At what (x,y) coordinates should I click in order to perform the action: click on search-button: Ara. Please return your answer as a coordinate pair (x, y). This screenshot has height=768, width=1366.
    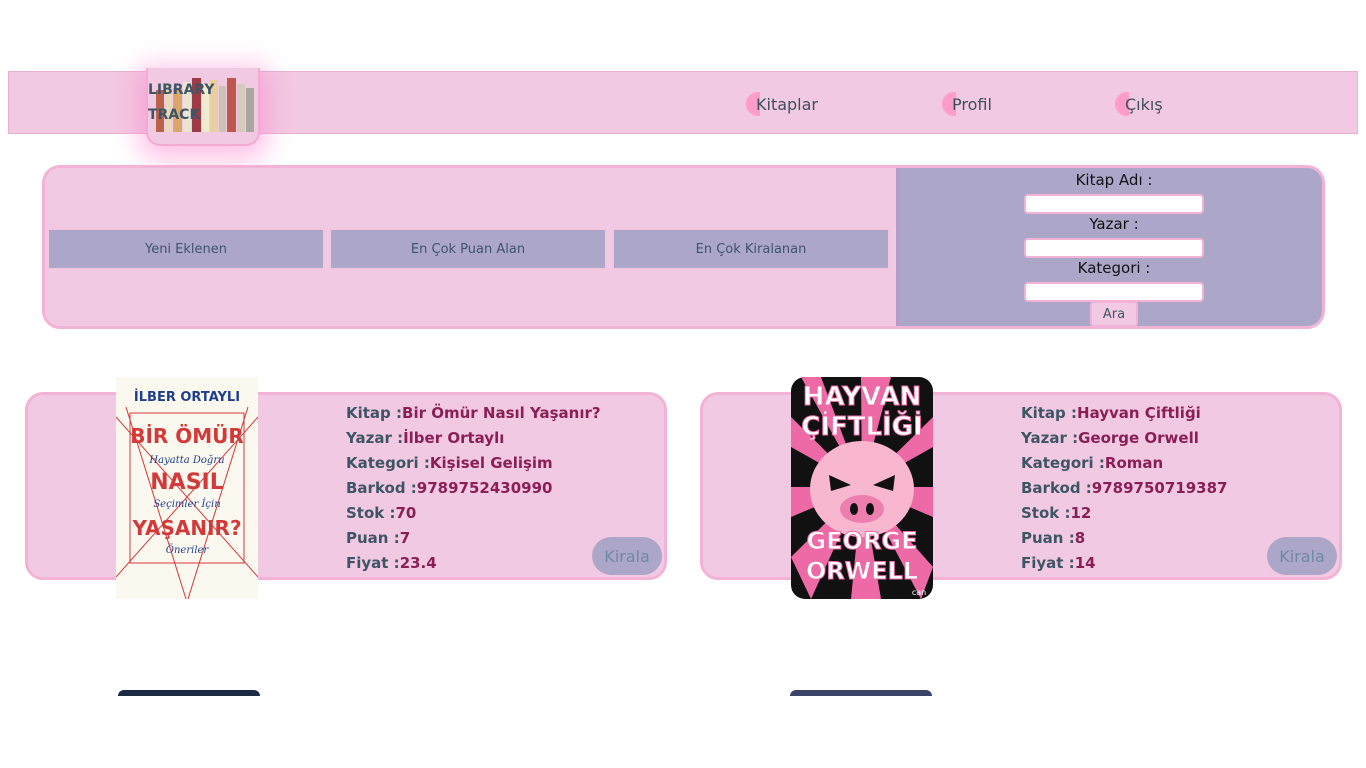
    Looking at the image, I should click on (1114, 313).